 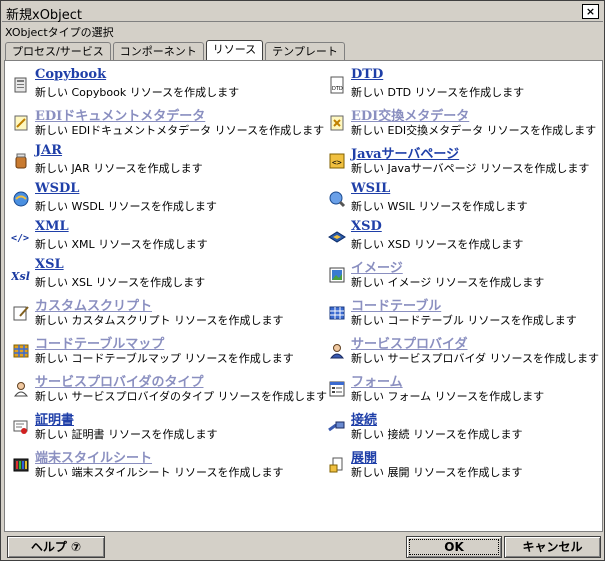 I want to click on window-title: 新規xObject, so click(x=44, y=15).